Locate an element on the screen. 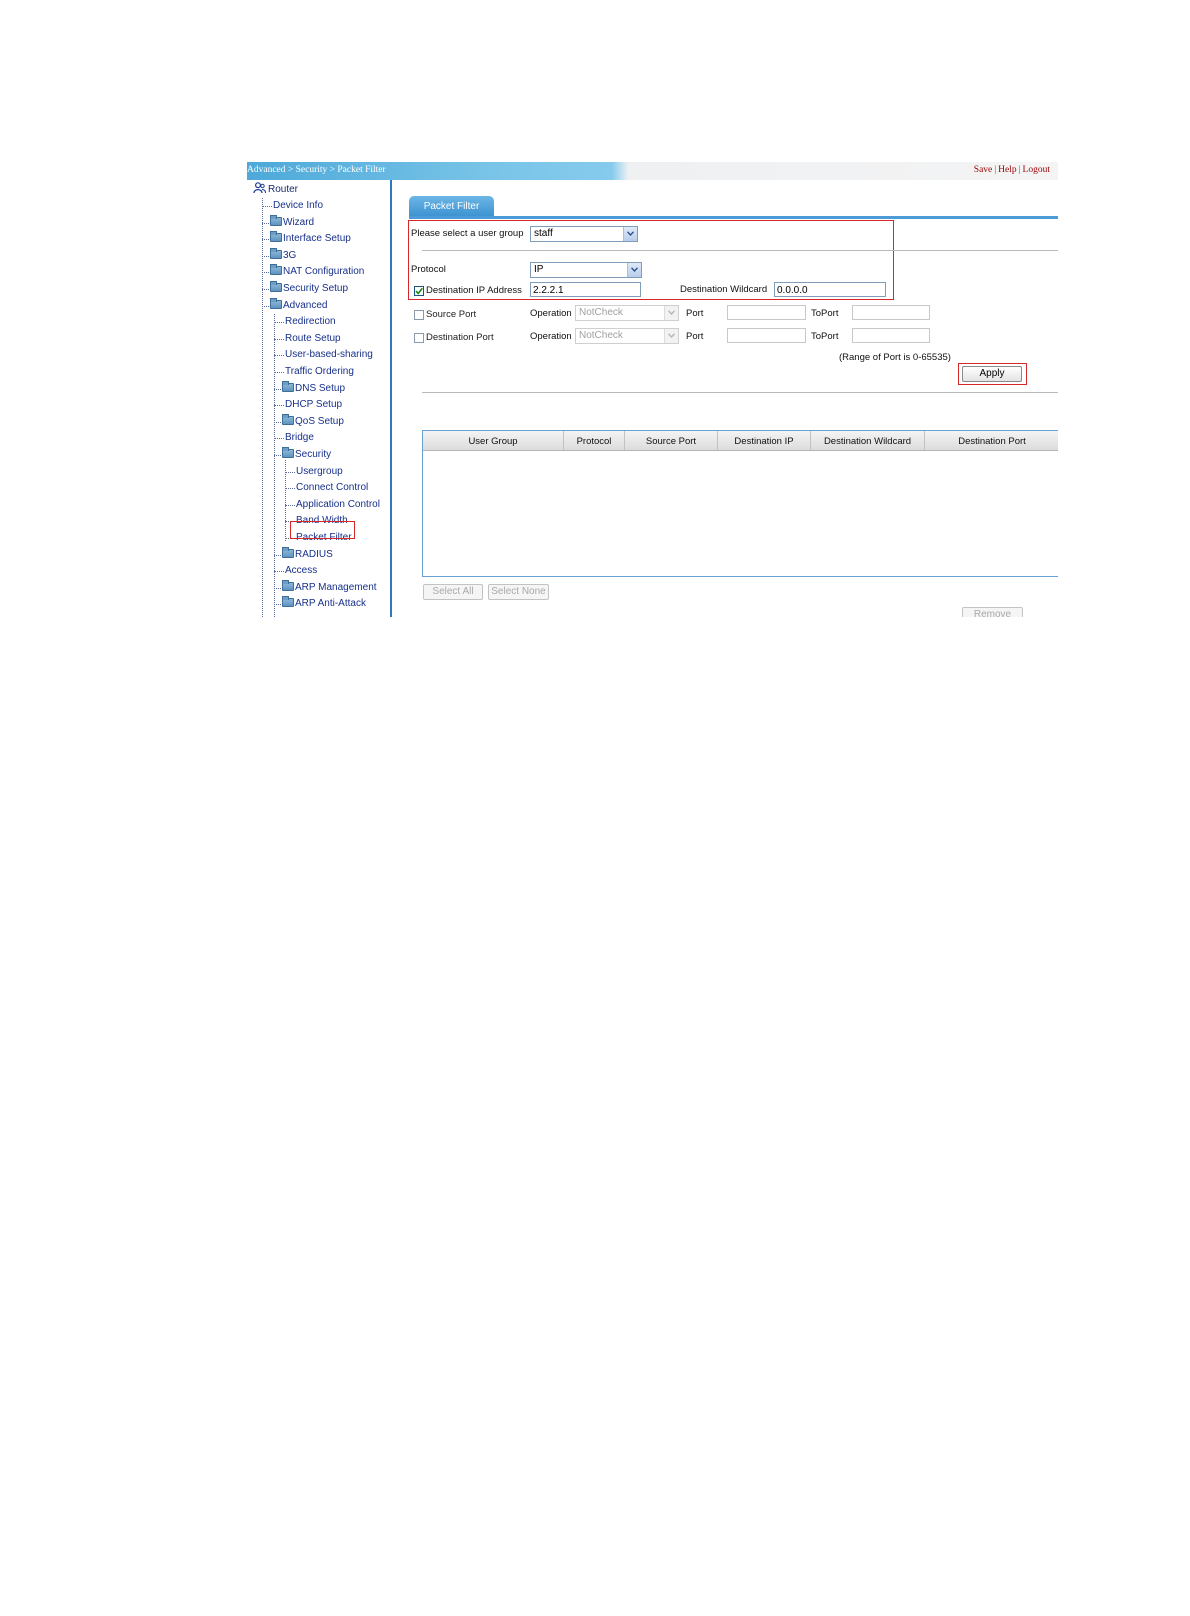 Image resolution: width=1190 pixels, height=1616 pixels. sidebar-item-advanced: Advanced is located at coordinates (294, 305).